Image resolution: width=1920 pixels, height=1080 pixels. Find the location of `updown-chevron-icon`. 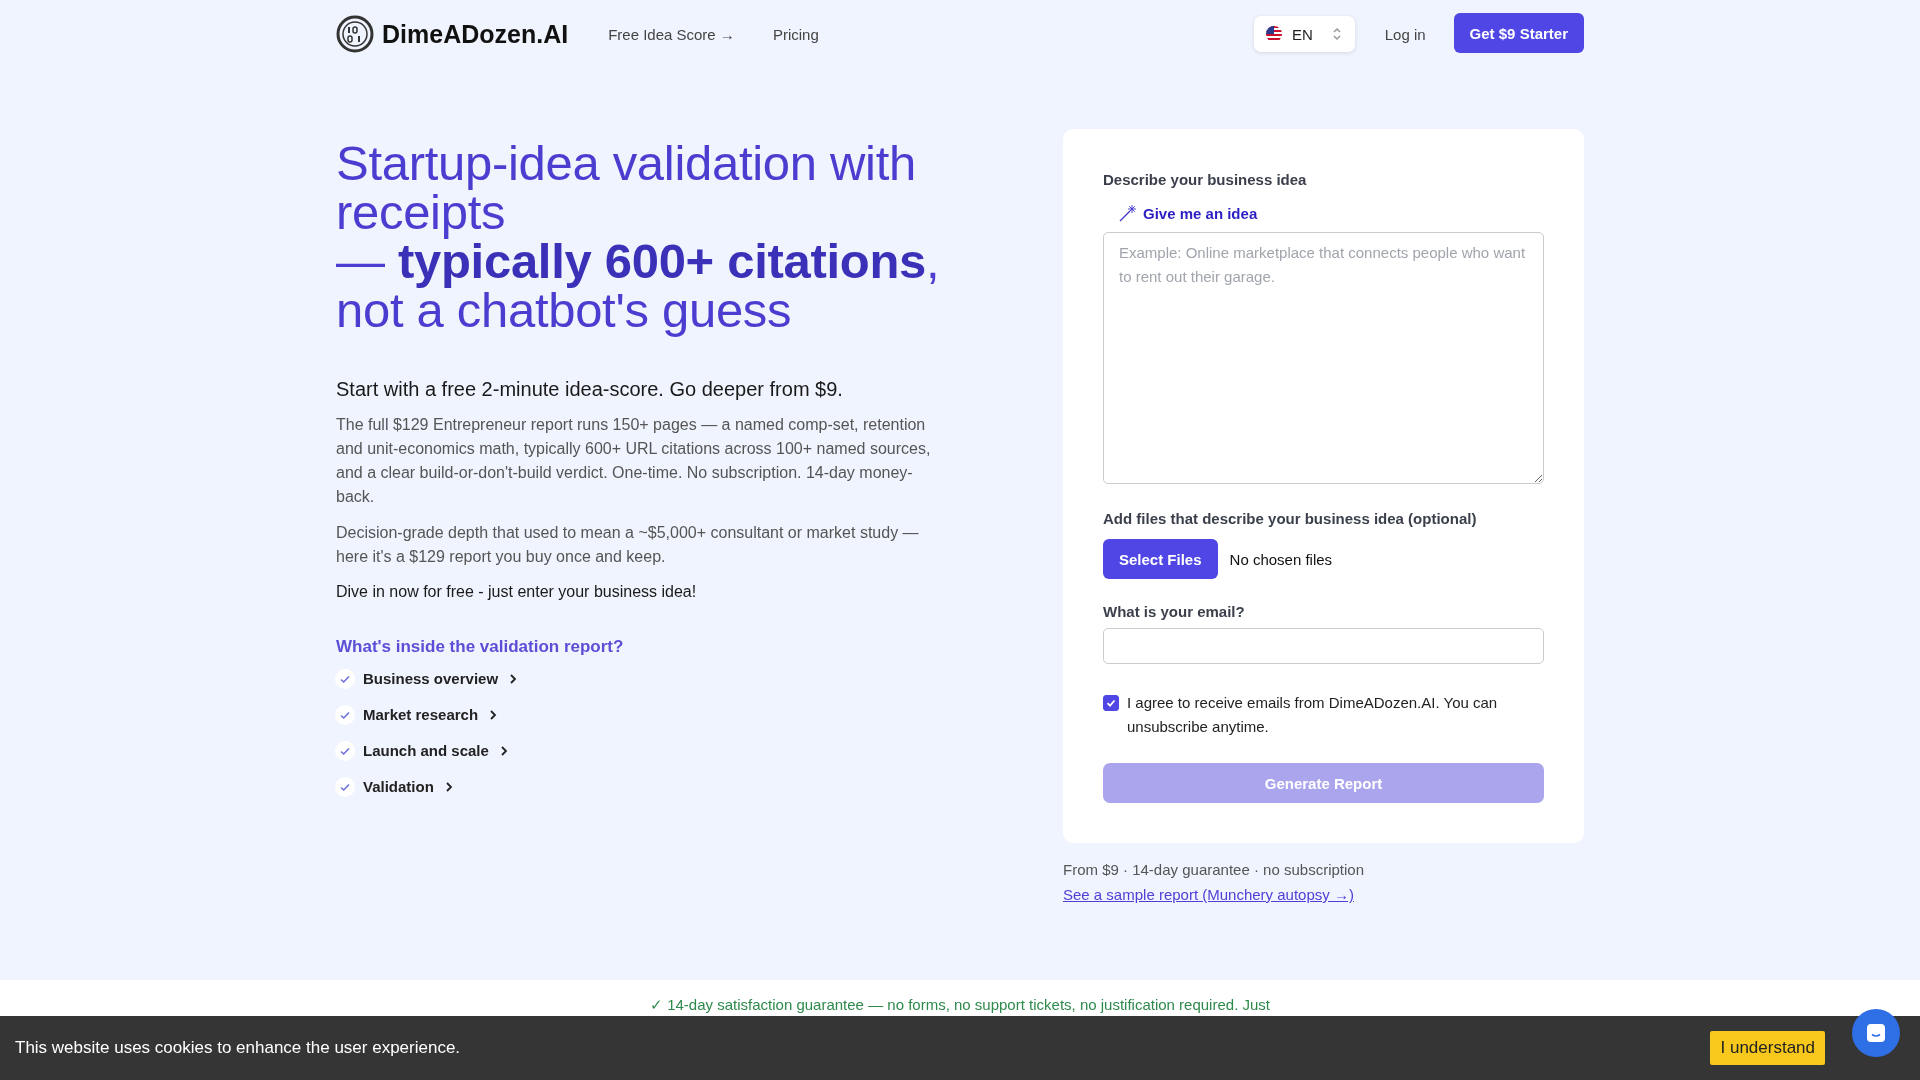

updown-chevron-icon is located at coordinates (1336, 34).